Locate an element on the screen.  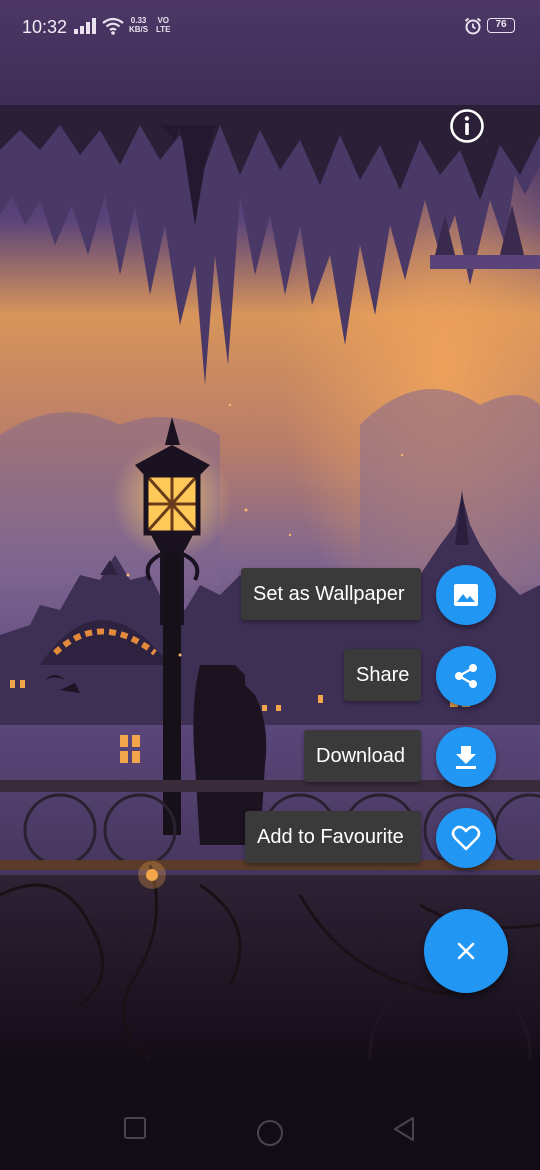
signal-icon is located at coordinates (85, 26).